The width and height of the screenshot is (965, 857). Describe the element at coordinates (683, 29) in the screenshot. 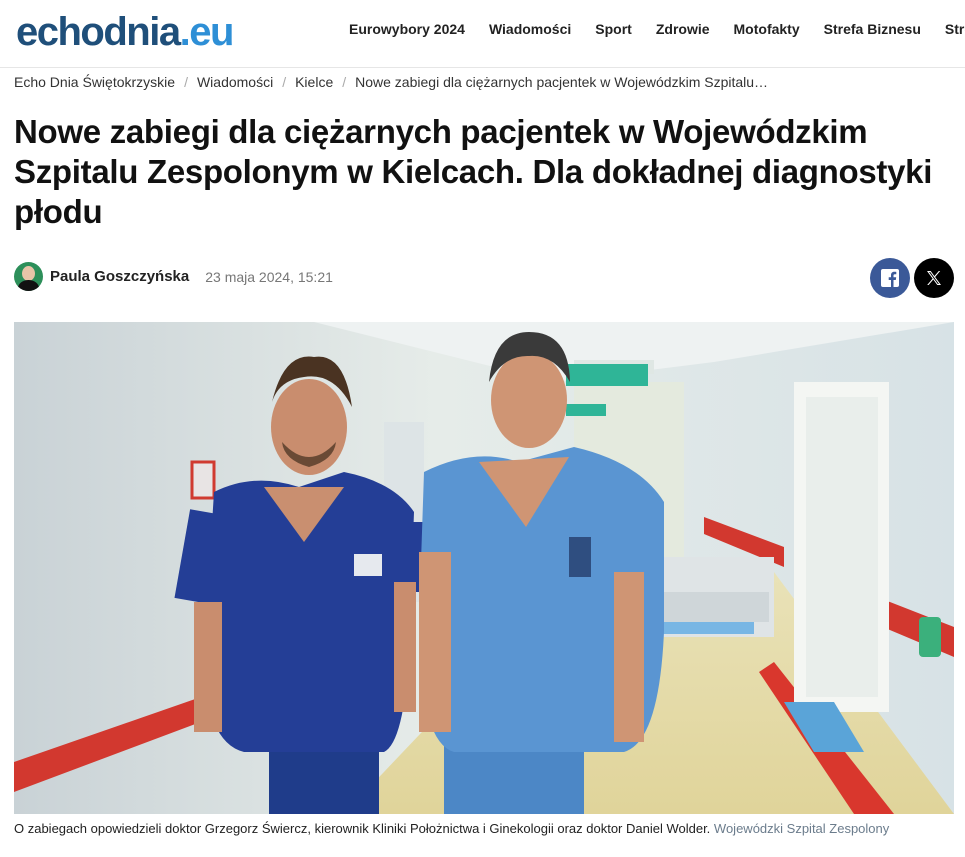

I see `nav-item-zdrowie: Zdrowie` at that location.